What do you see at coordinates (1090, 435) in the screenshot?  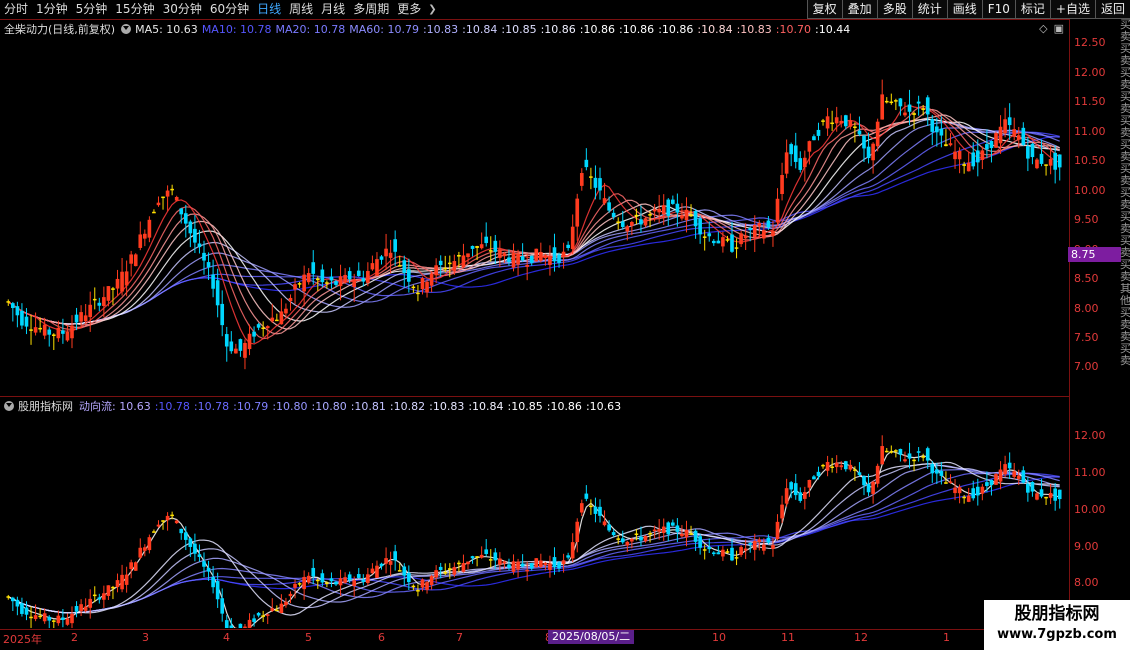 I see `y-tick: 12.00` at bounding box center [1090, 435].